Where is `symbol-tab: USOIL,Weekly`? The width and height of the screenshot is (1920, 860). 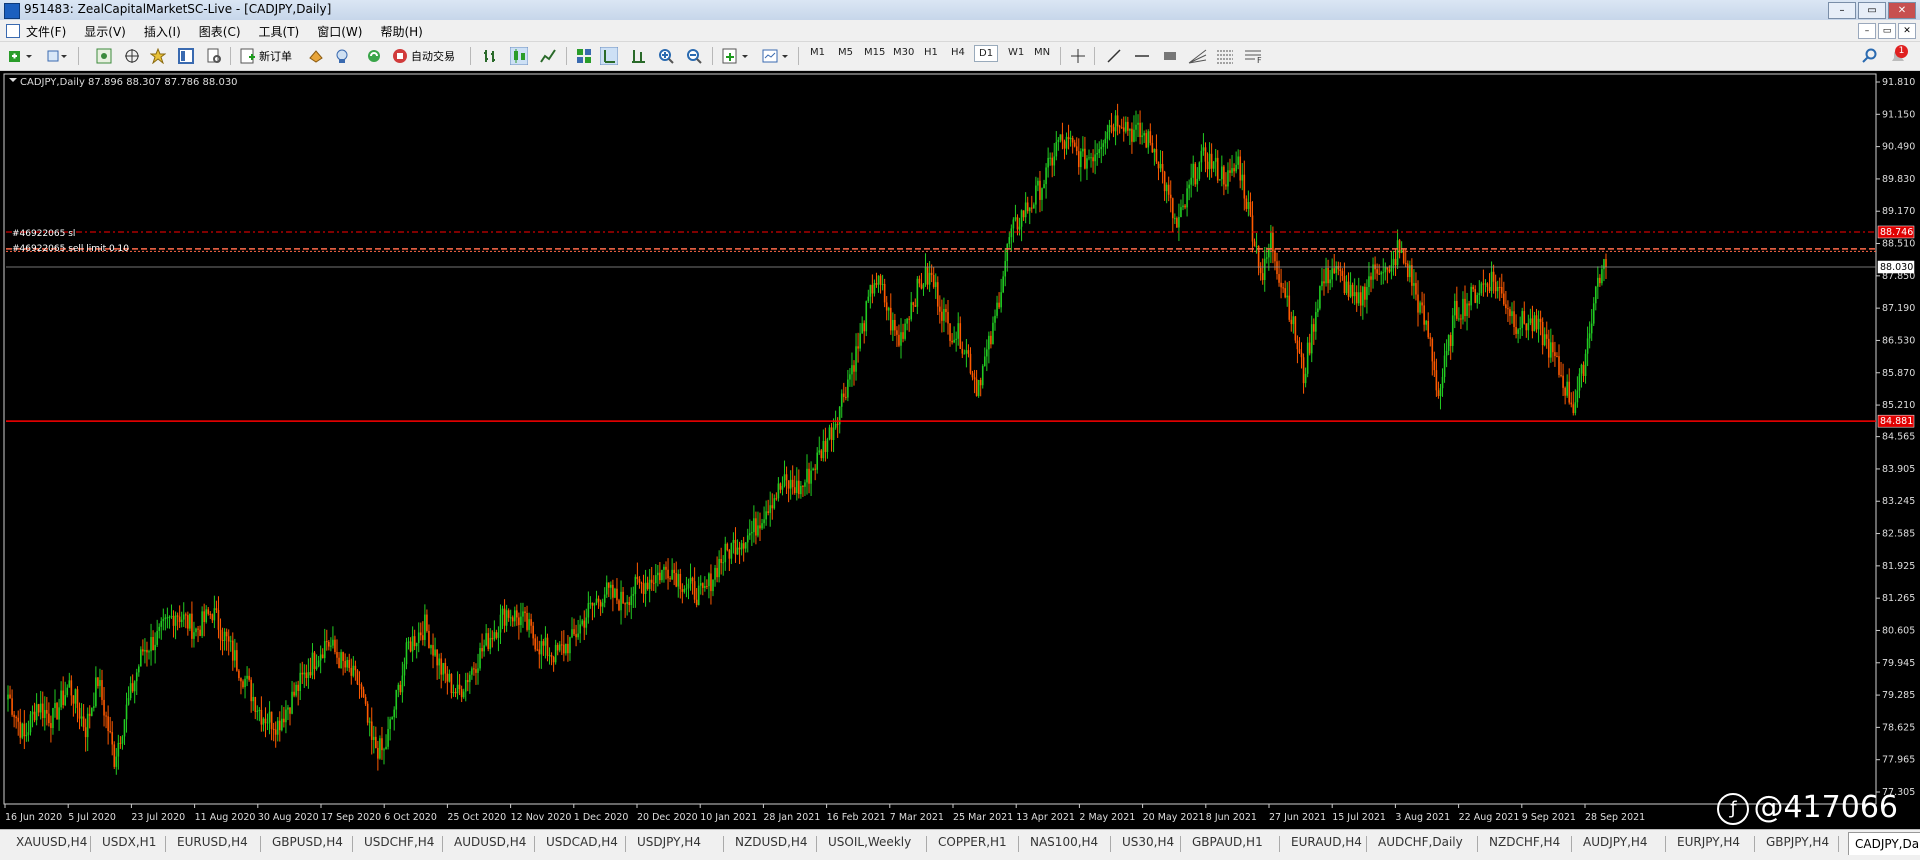 symbol-tab: USOIL,Weekly is located at coordinates (869, 842).